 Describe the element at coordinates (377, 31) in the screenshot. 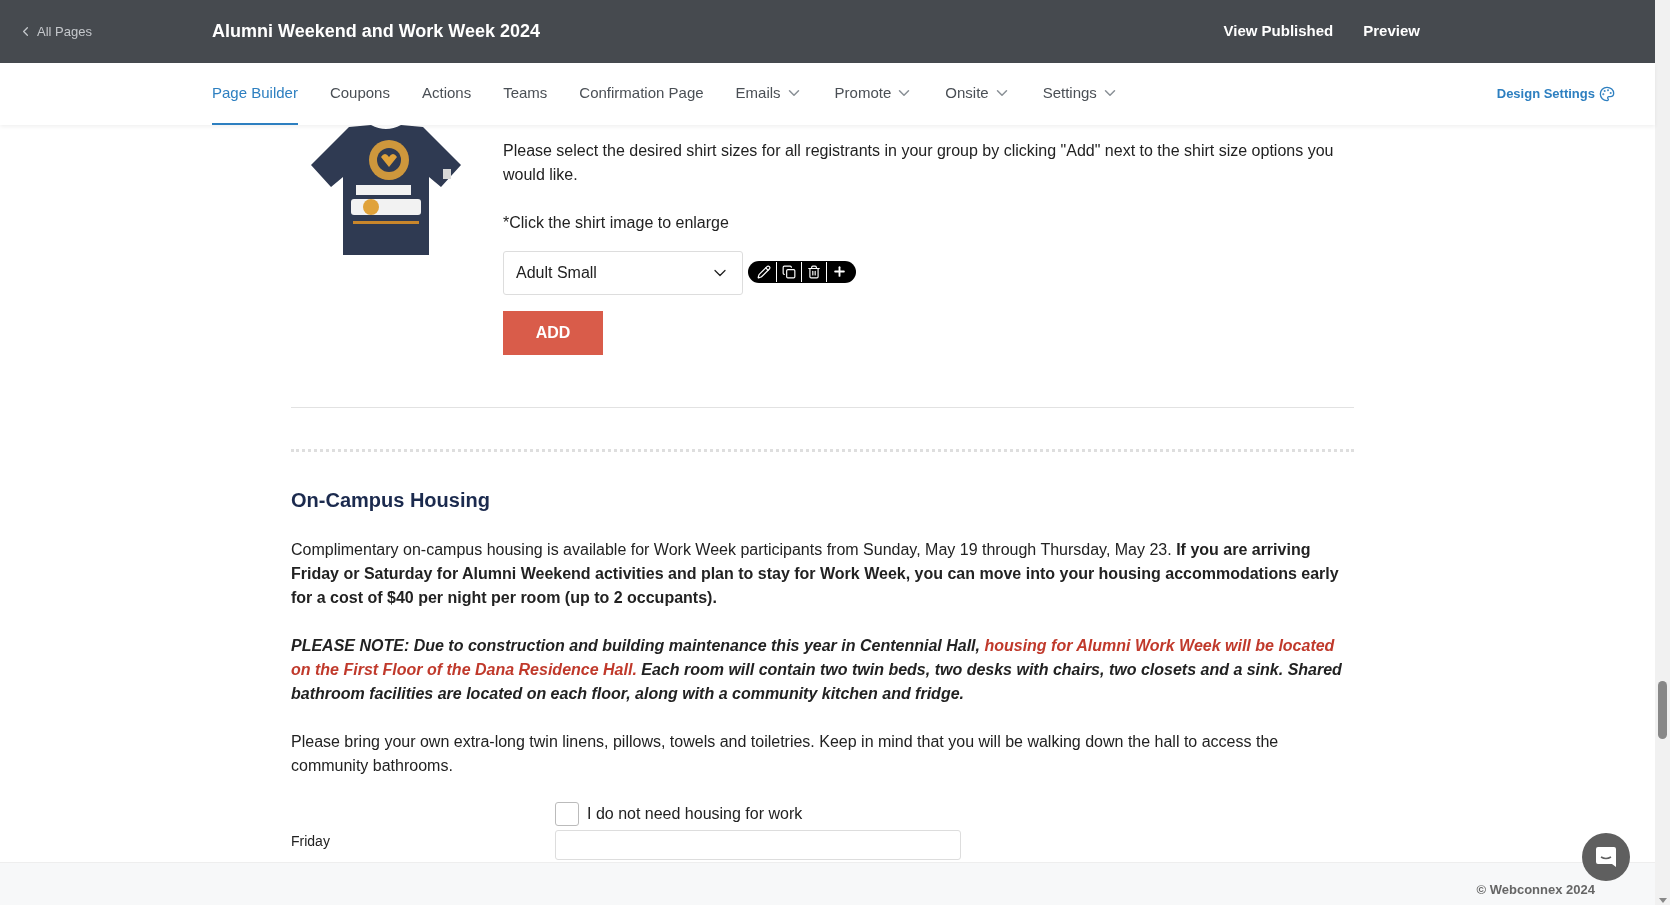

I see `page-title: Alumni Weekend and Work Week 2024` at that location.